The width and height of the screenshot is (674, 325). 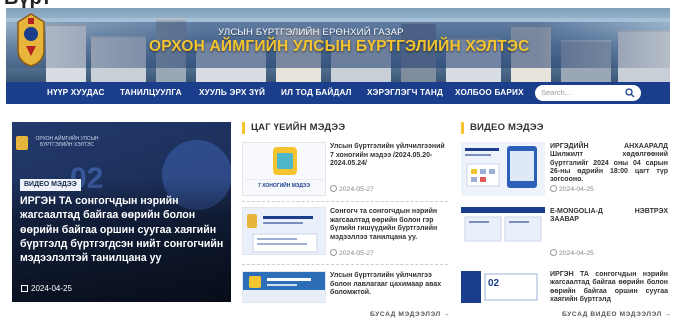 What do you see at coordinates (284, 186) in the screenshot?
I see `news-thumb-caption: 7 ХОНОГИЙН МЭДЭЭ` at bounding box center [284, 186].